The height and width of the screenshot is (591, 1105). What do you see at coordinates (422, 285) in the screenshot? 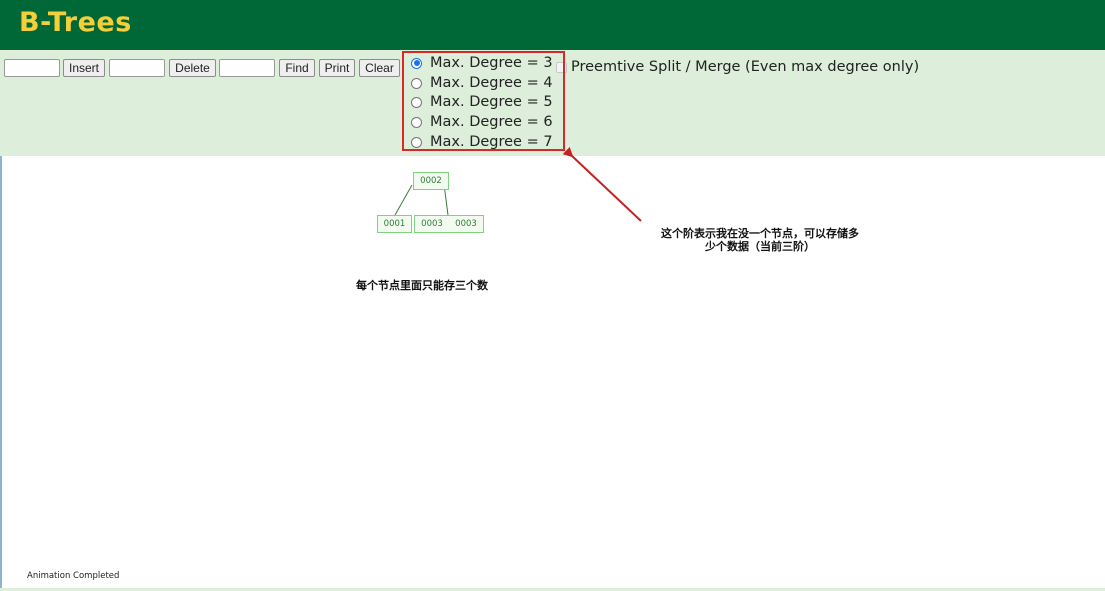
I see `node-capacity-annotation: 每个节点里面只能存三个数` at bounding box center [422, 285].